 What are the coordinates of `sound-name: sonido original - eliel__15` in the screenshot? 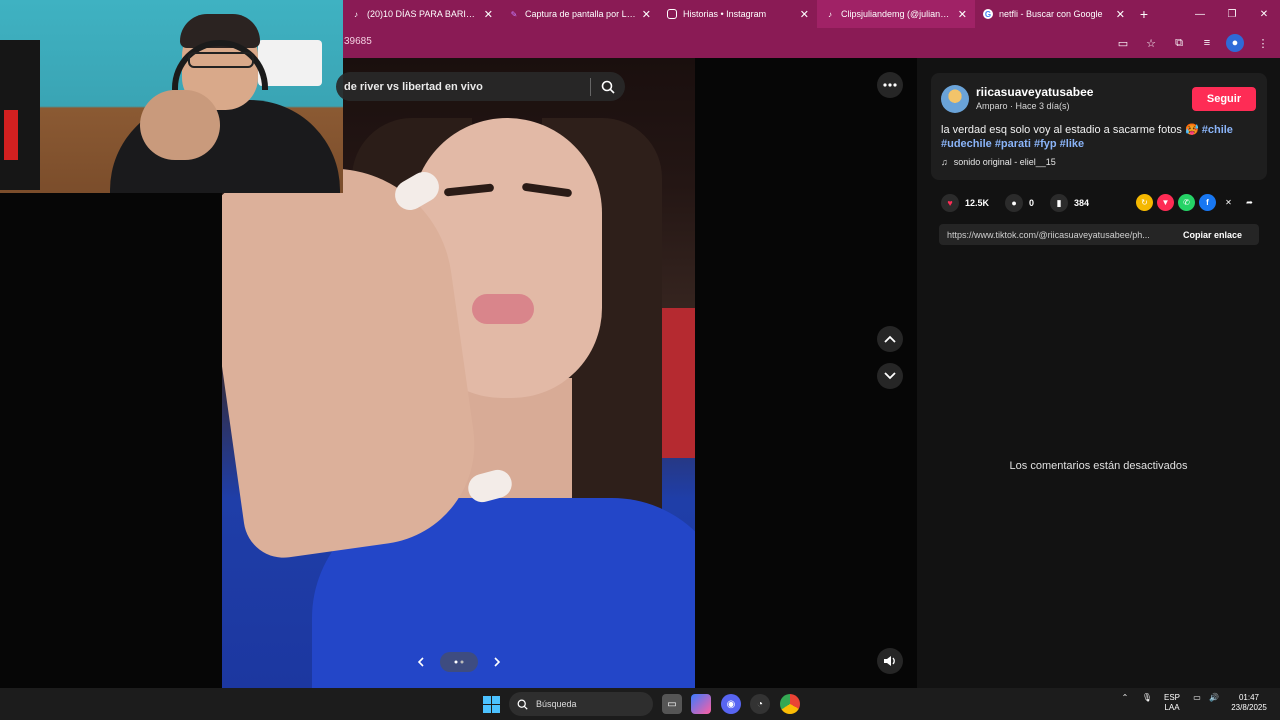 It's located at (1004, 162).